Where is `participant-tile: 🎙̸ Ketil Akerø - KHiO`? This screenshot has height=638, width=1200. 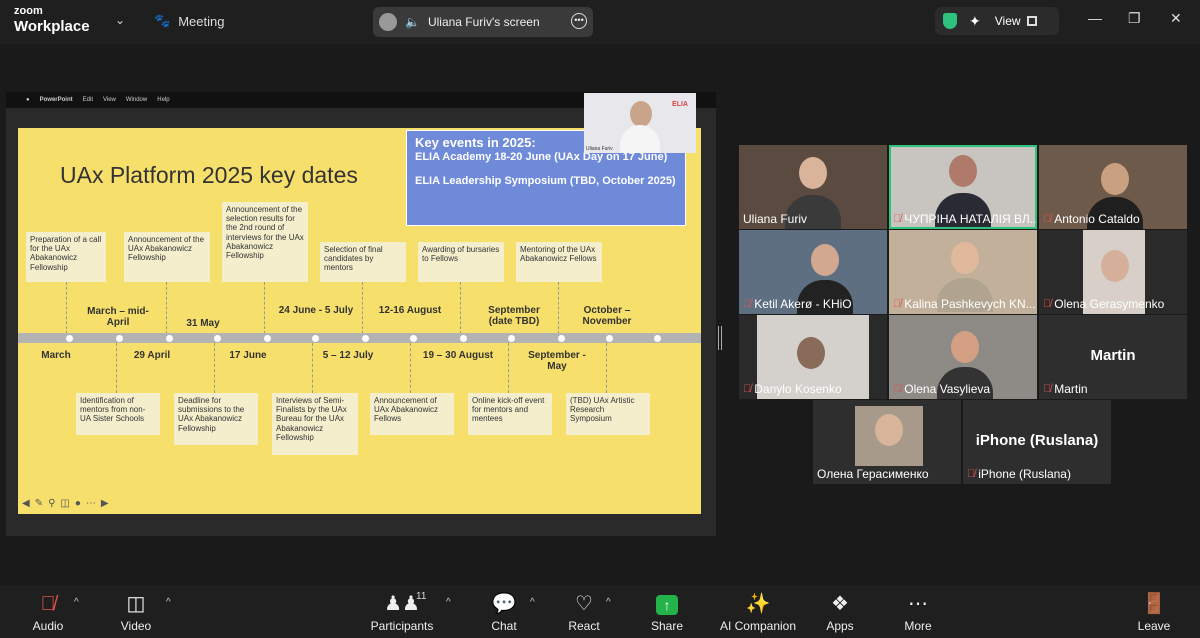
participant-tile: 🎙̸ Ketil Akerø - KHiO is located at coordinates (813, 272).